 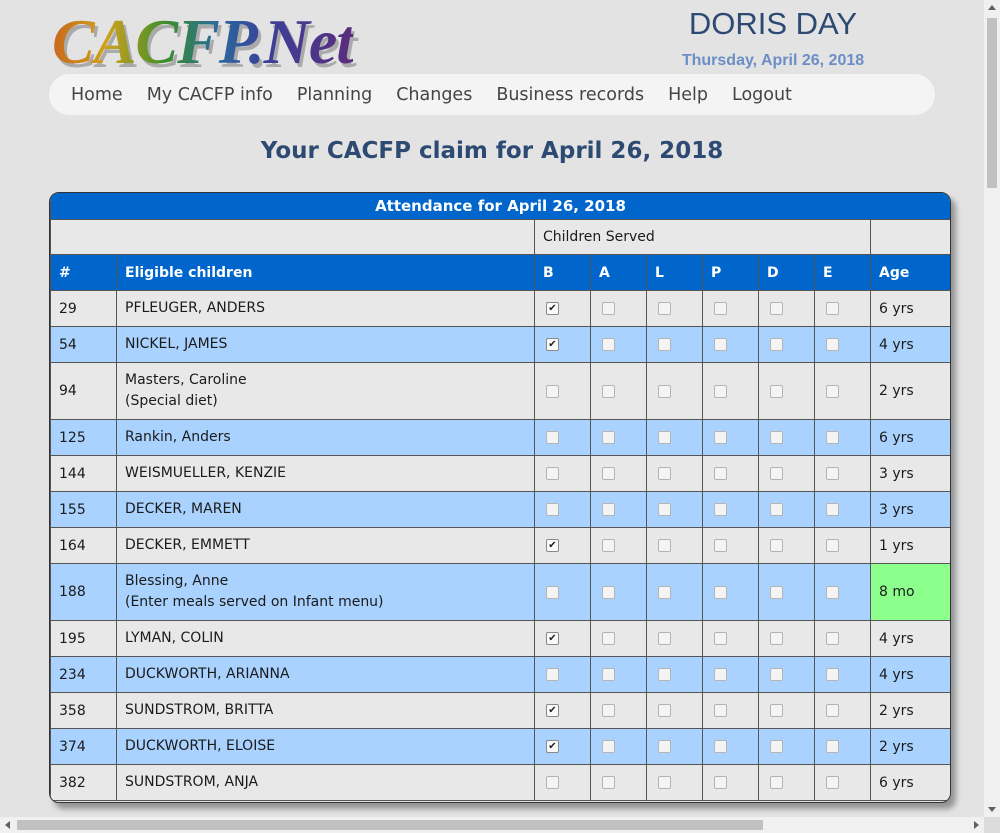 I want to click on horizontal-scrollbar, so click(x=492, y=825).